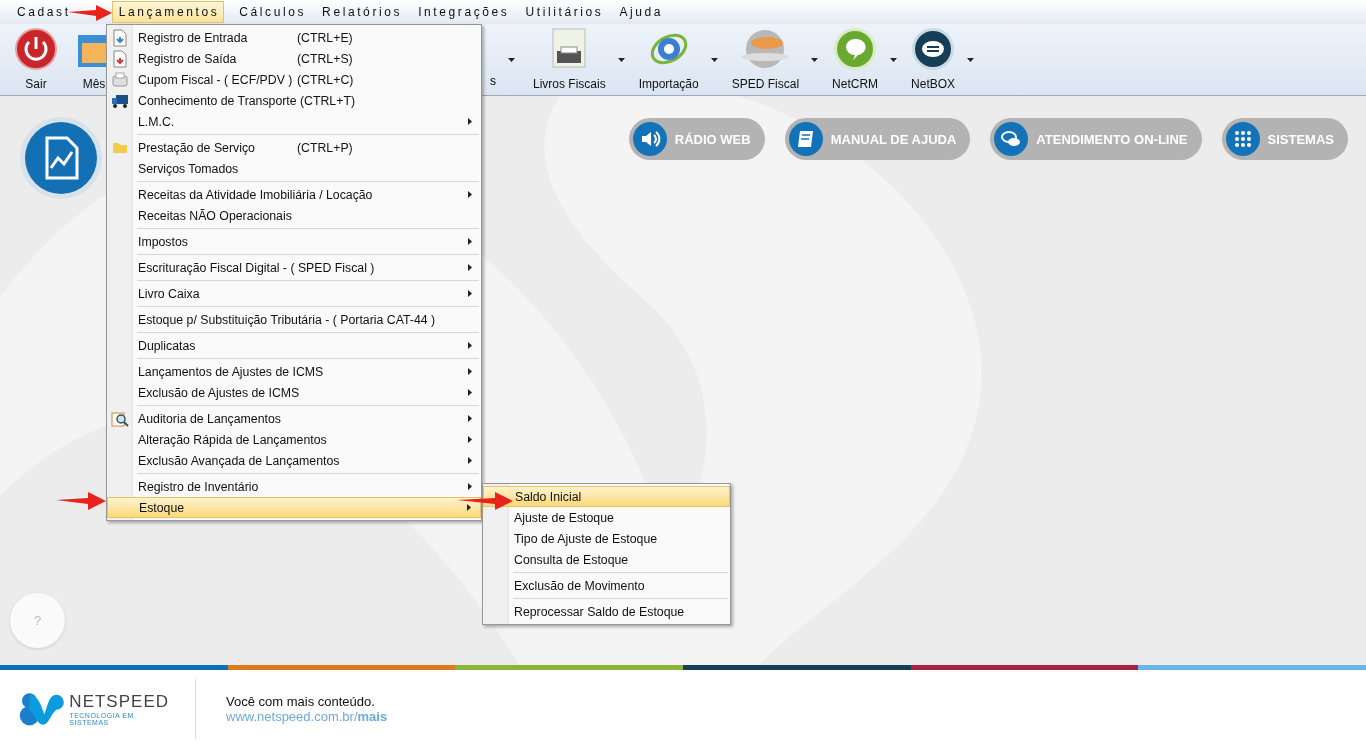 This screenshot has height=747, width=1366. Describe the element at coordinates (294, 121) in the screenshot. I see `menu-item: L.M.C.` at that location.